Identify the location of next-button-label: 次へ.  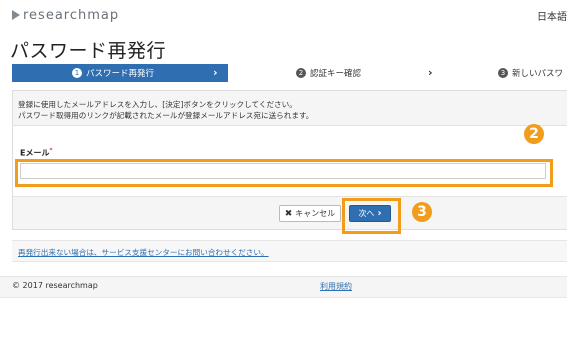
(366, 213).